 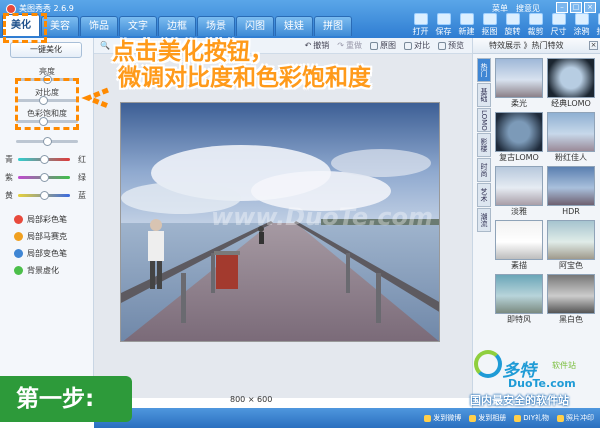 What do you see at coordinates (251, 399) in the screenshot?
I see `photo-size-label: 800 × 600` at bounding box center [251, 399].